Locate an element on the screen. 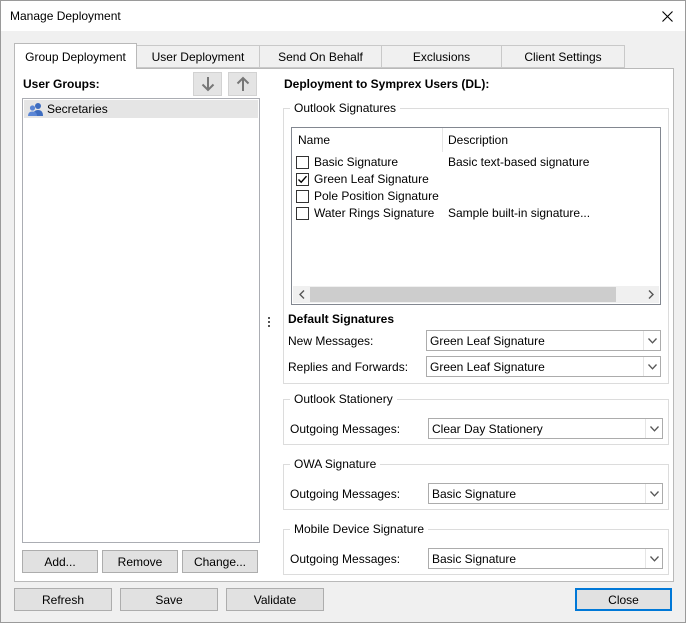 This screenshot has height=623, width=686. tab-user-deployment: User Deployment is located at coordinates (198, 56).